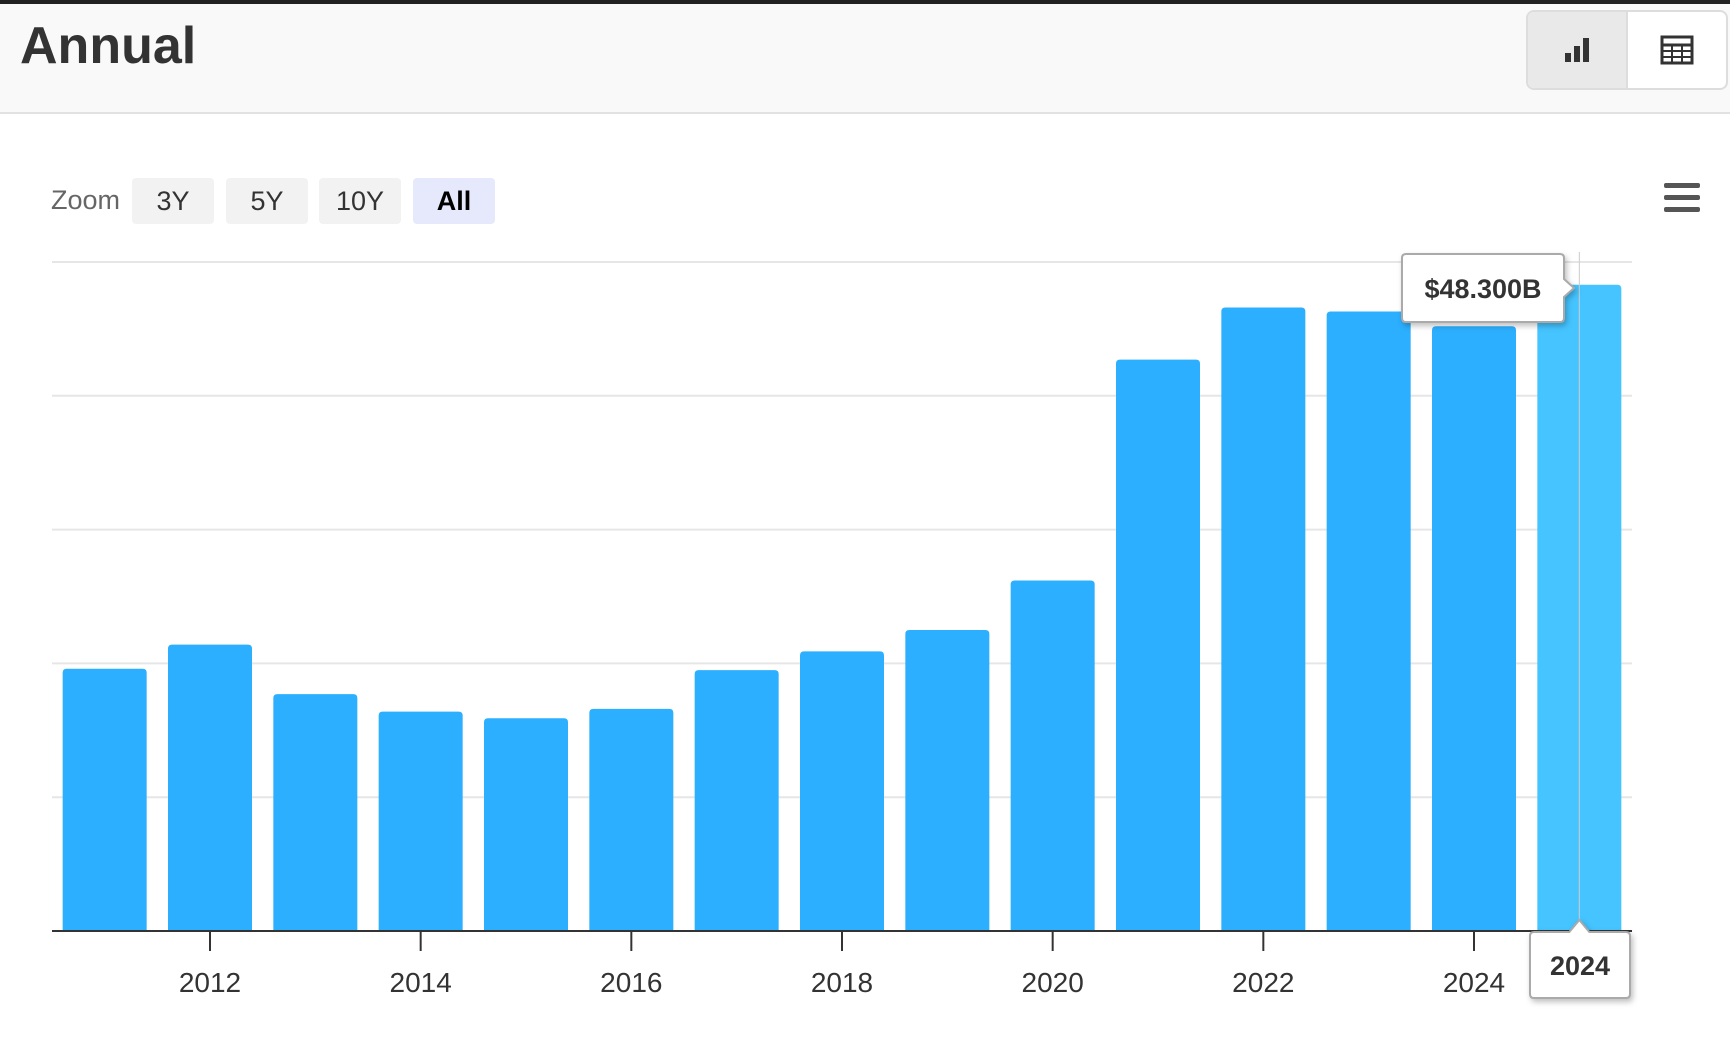  I want to click on bar-2024, so click(1474, 628).